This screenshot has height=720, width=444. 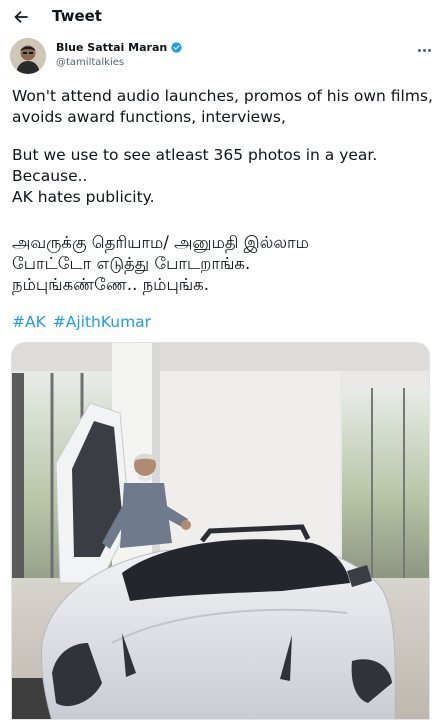 I want to click on top-bar: Tweet, so click(x=222, y=17).